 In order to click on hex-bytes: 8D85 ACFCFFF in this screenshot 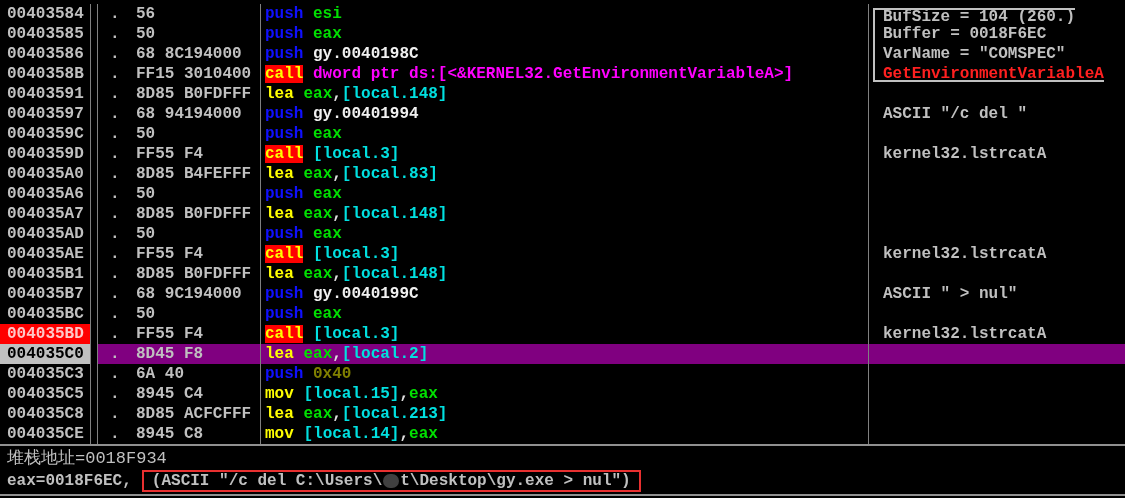, I will do `click(194, 414)`.